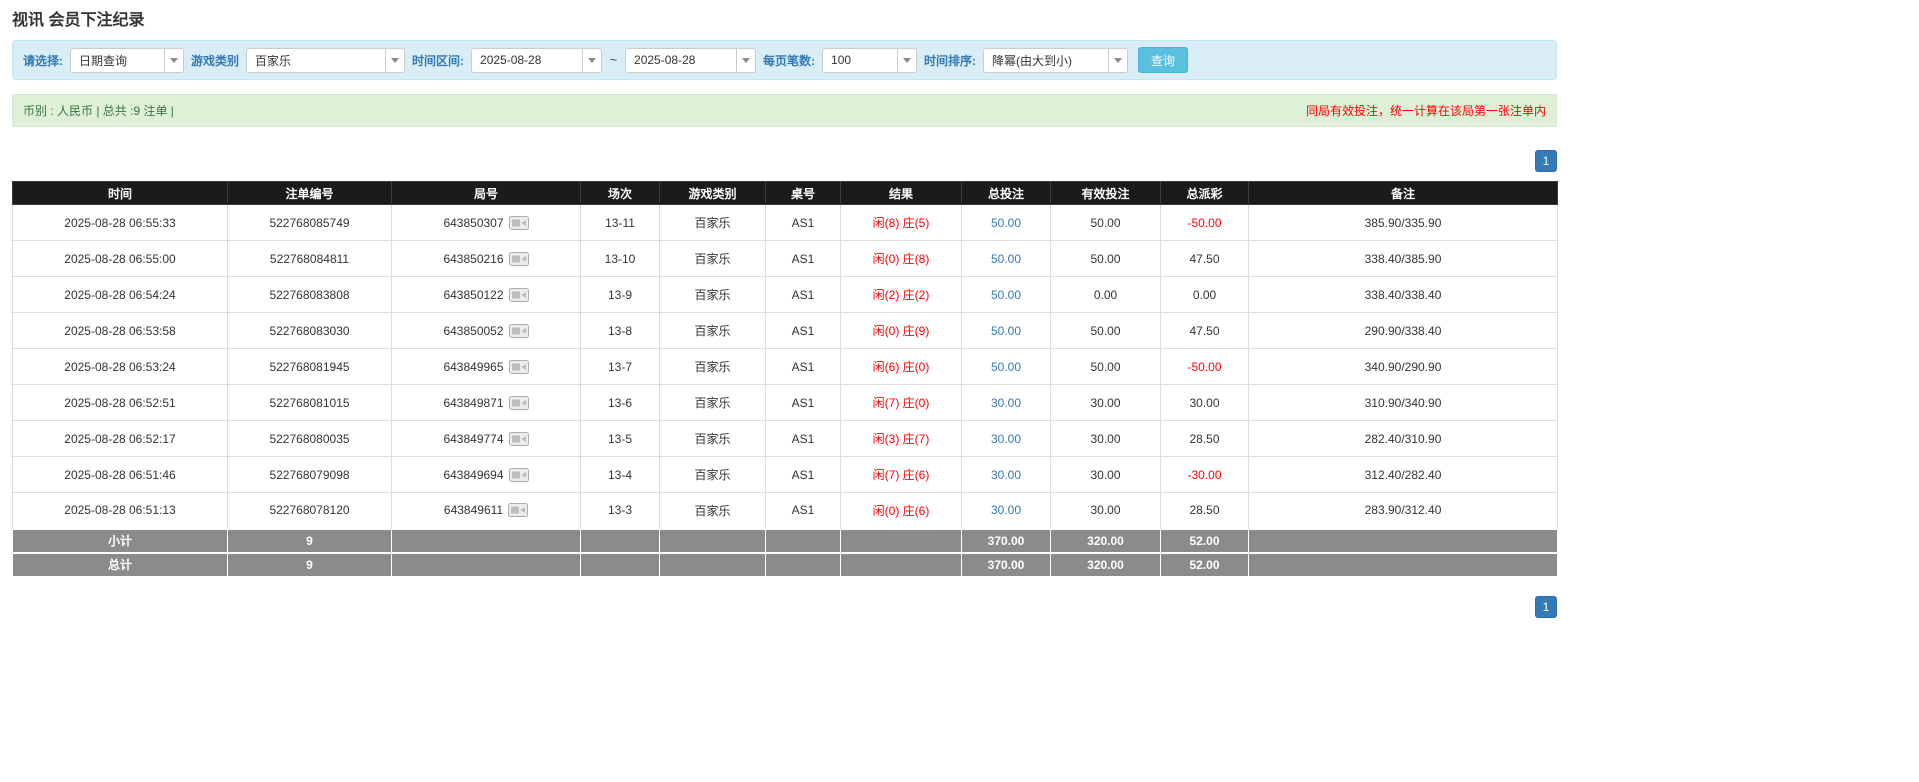 The image size is (1919, 782). What do you see at coordinates (486, 330) in the screenshot?
I see `cell-round-id: 643850052` at bounding box center [486, 330].